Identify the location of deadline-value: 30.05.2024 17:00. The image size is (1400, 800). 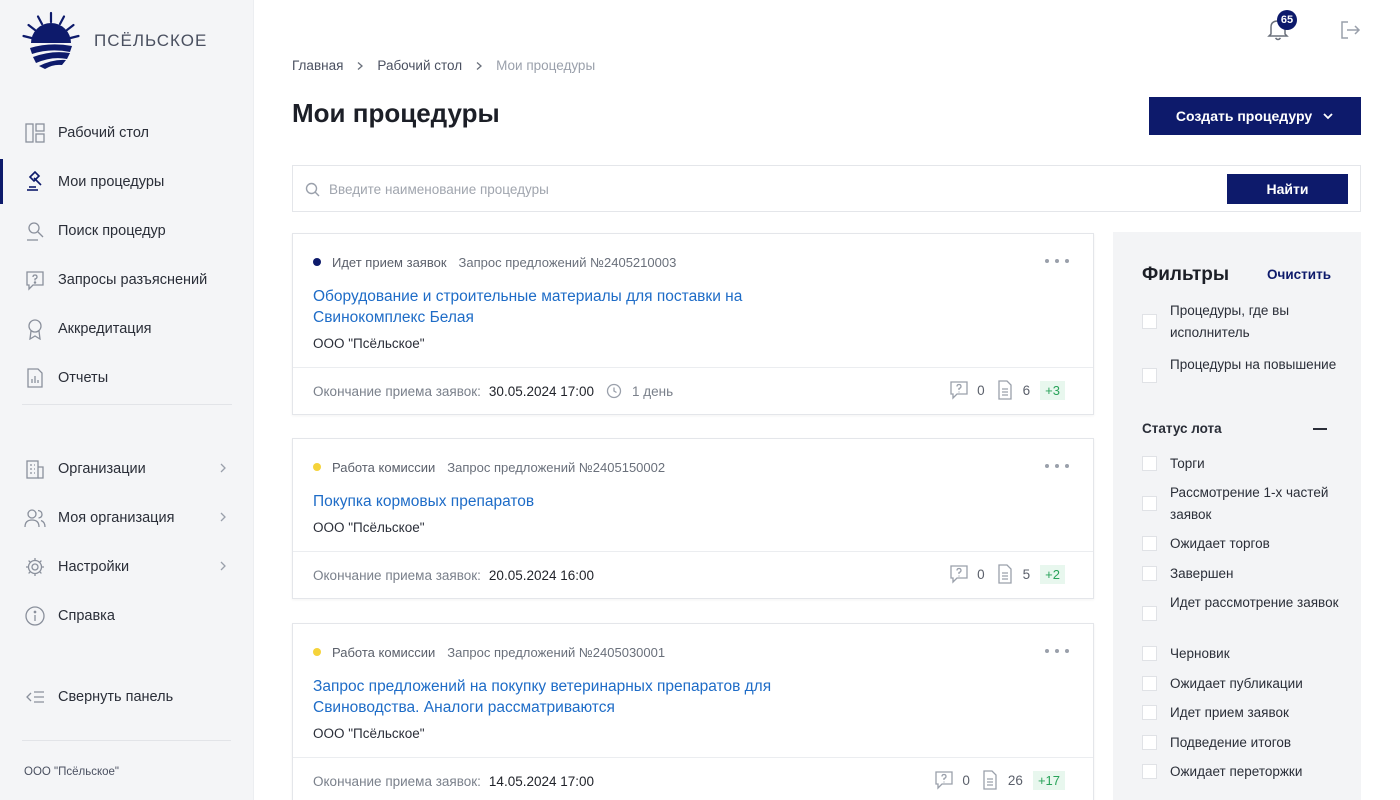
(541, 391).